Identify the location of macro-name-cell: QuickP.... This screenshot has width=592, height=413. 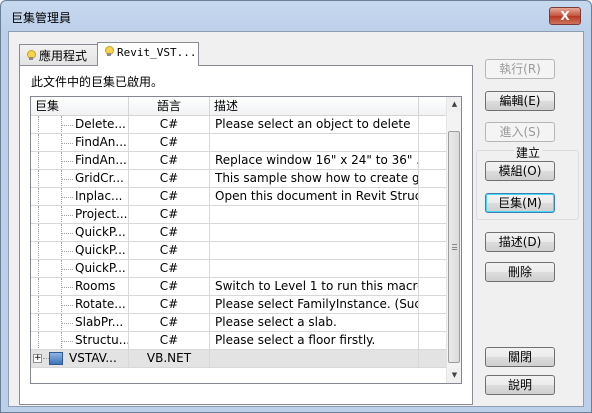
(80, 250).